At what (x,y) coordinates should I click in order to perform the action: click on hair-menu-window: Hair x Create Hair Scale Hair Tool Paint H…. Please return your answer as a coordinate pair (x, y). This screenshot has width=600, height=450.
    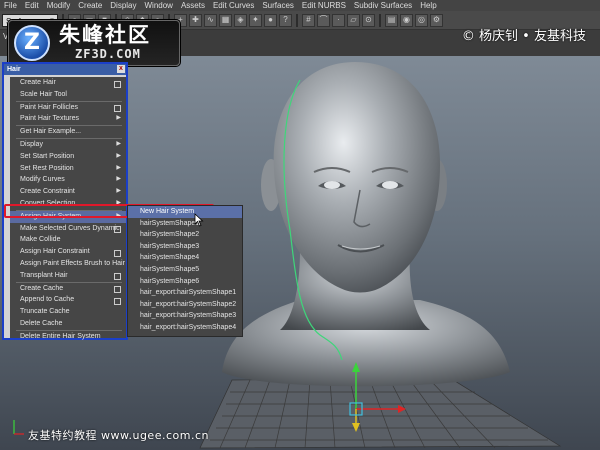
    Looking at the image, I should click on (65, 201).